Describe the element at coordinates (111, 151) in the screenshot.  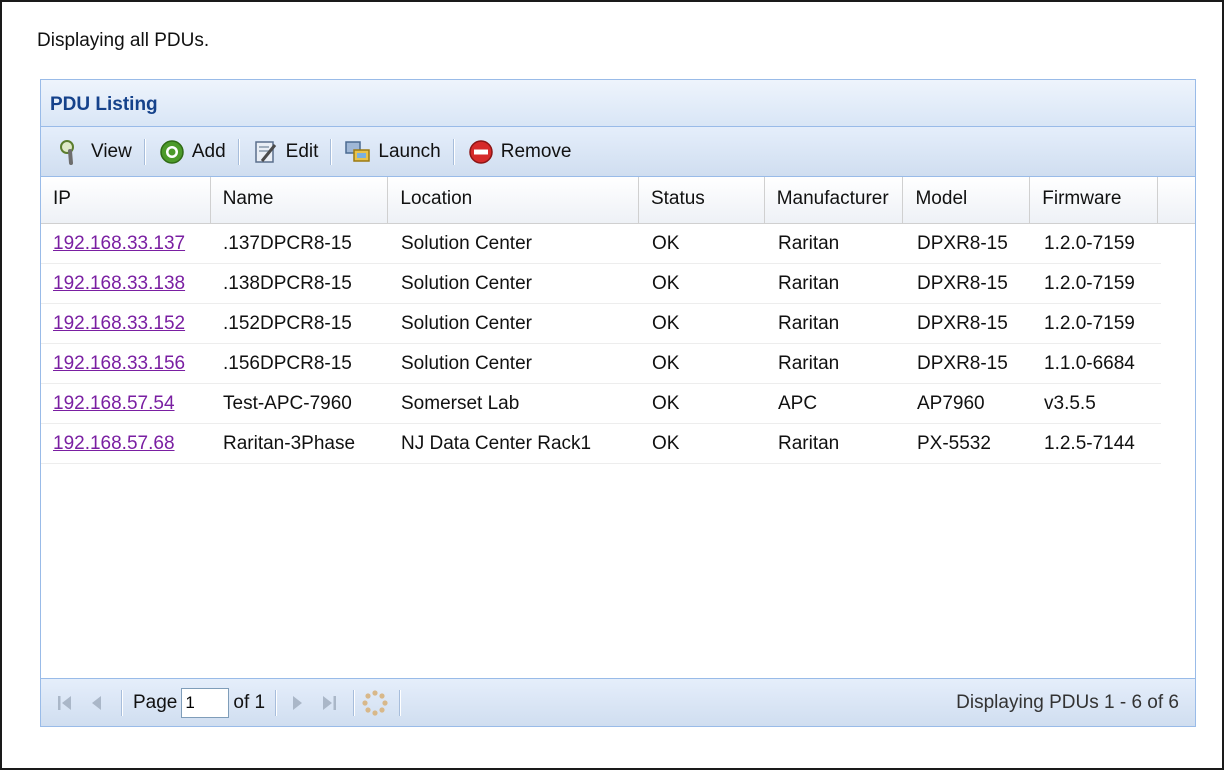
I see `view-label: View` at that location.